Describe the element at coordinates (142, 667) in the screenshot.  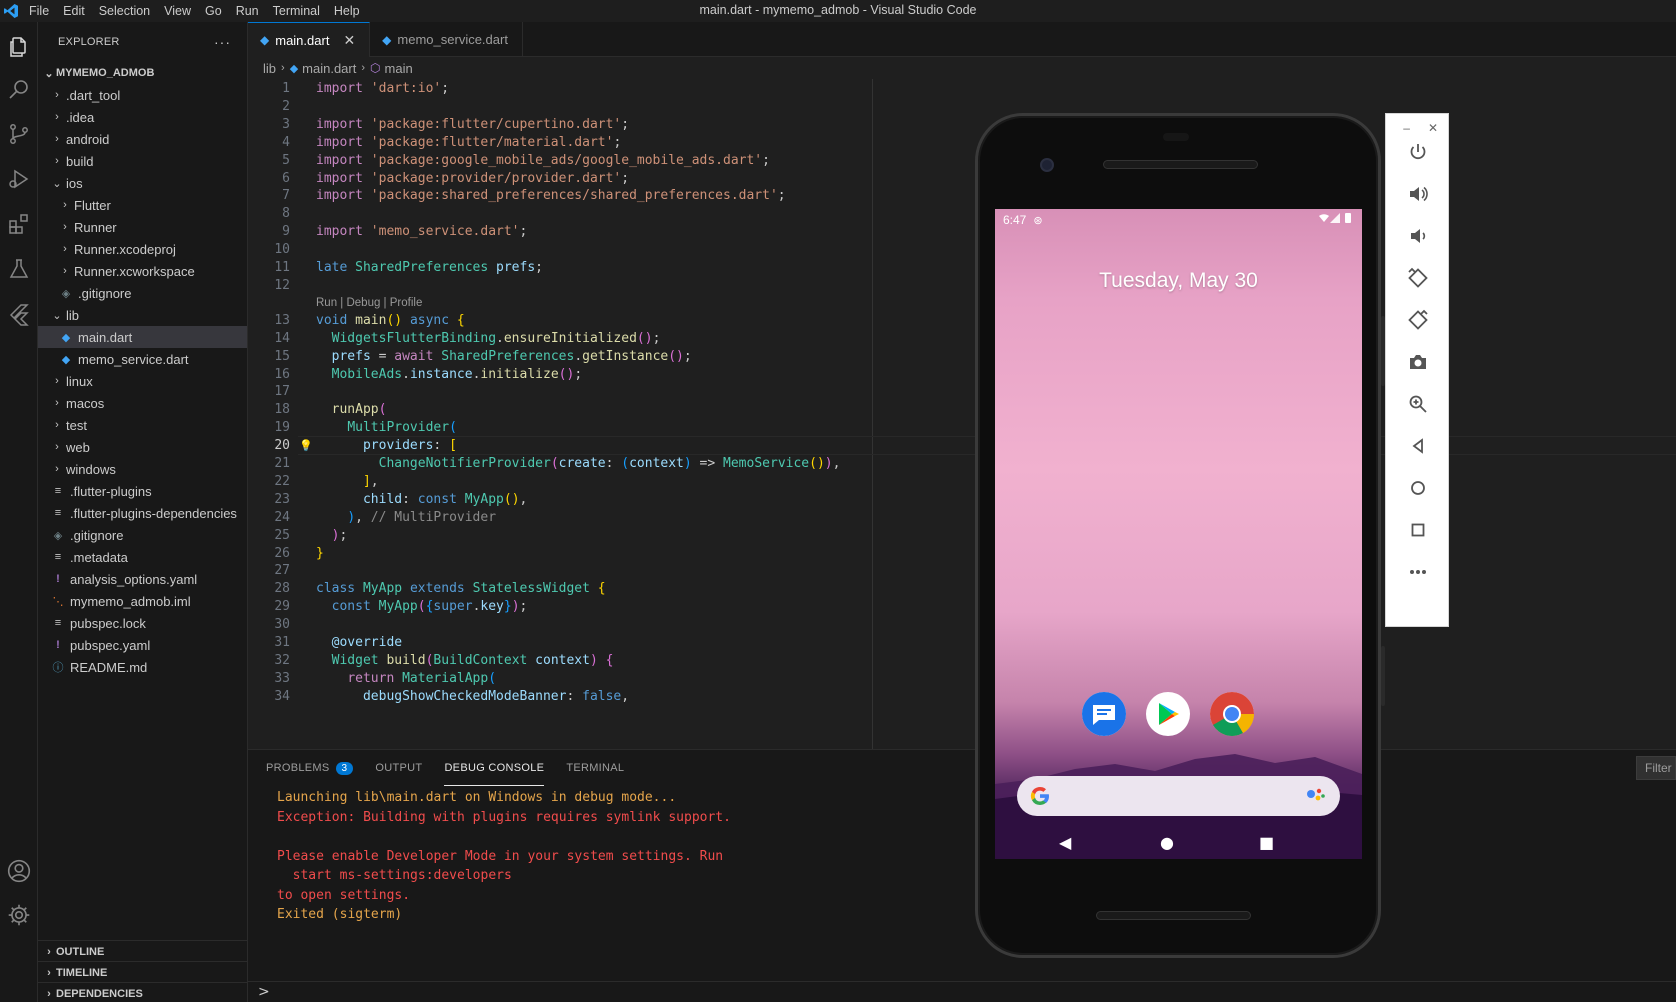
I see `tree-item-readme-md: ⓘ README.md` at that location.